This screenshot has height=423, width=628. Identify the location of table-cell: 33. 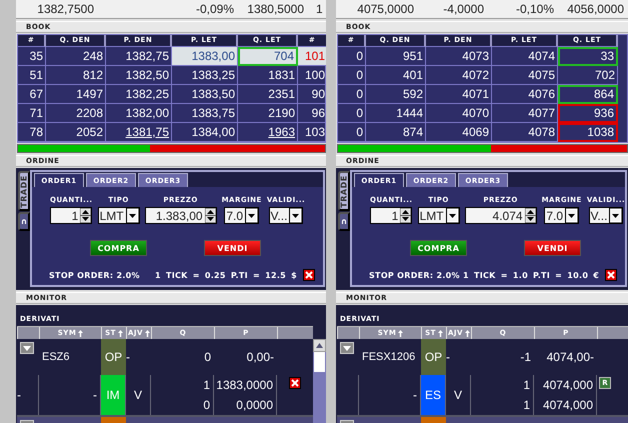
(588, 56).